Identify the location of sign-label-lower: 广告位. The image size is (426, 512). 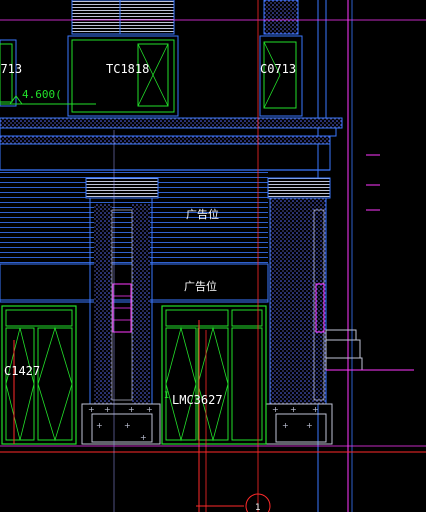
(200, 286).